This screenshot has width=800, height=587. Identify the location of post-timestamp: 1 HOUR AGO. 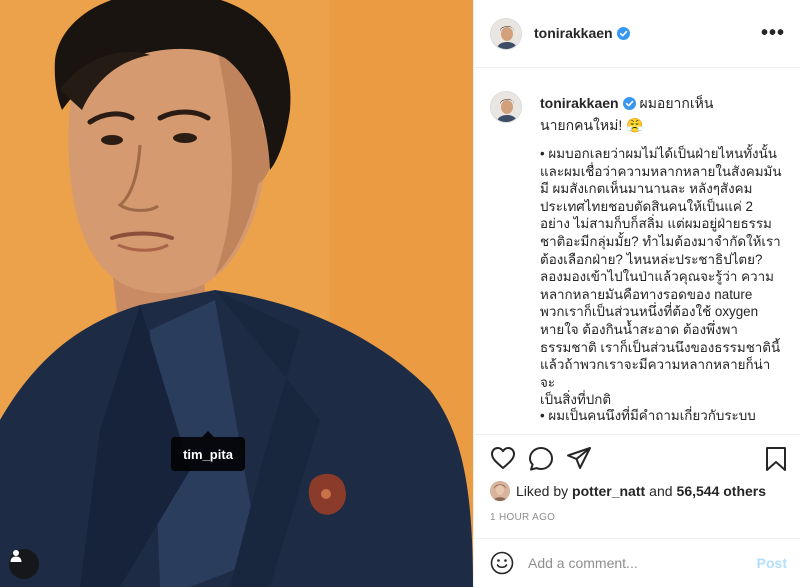
(522, 517).